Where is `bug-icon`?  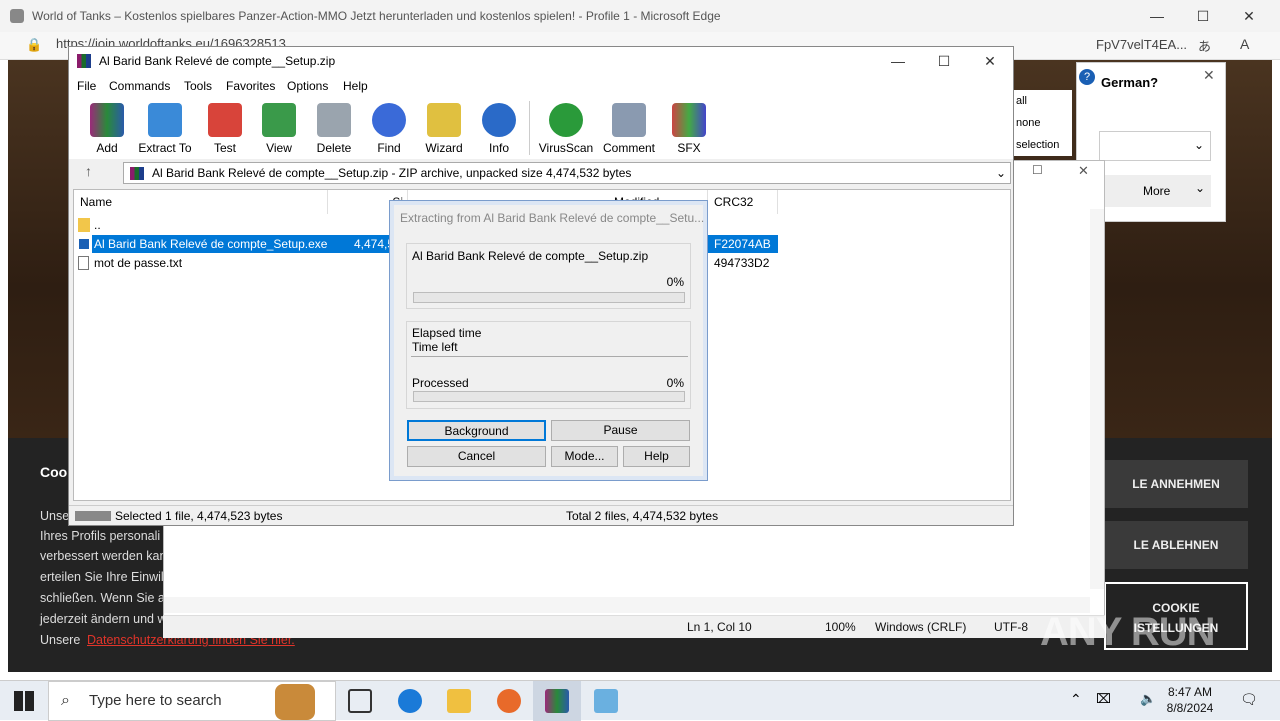
bug-icon is located at coordinates (566, 120).